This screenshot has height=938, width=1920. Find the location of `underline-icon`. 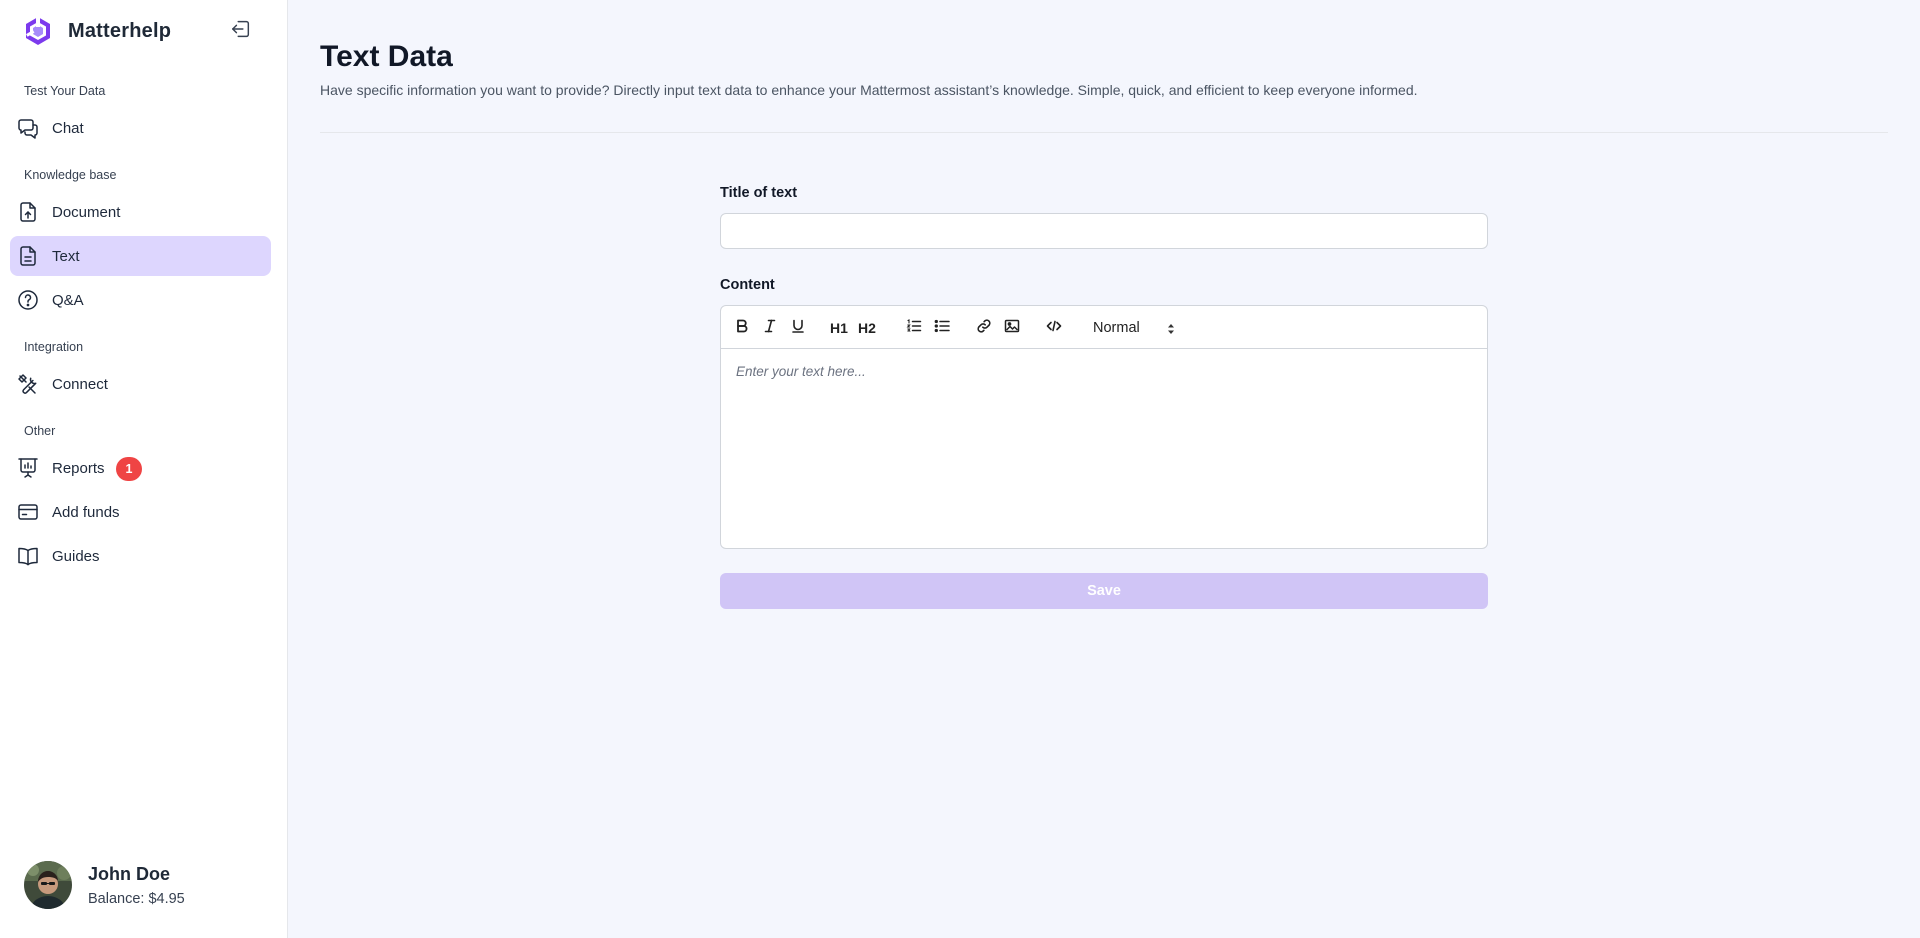

underline-icon is located at coordinates (798, 328).